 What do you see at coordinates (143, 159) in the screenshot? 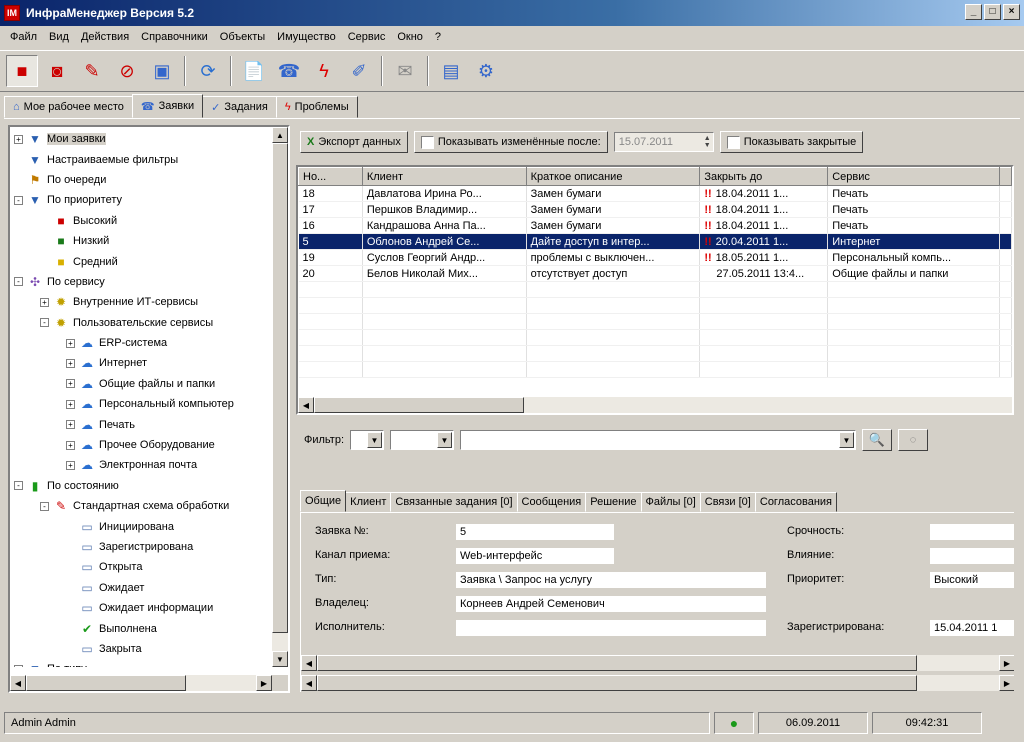
I see `tree-item: ▼ Настраиваемые фильтры` at bounding box center [143, 159].